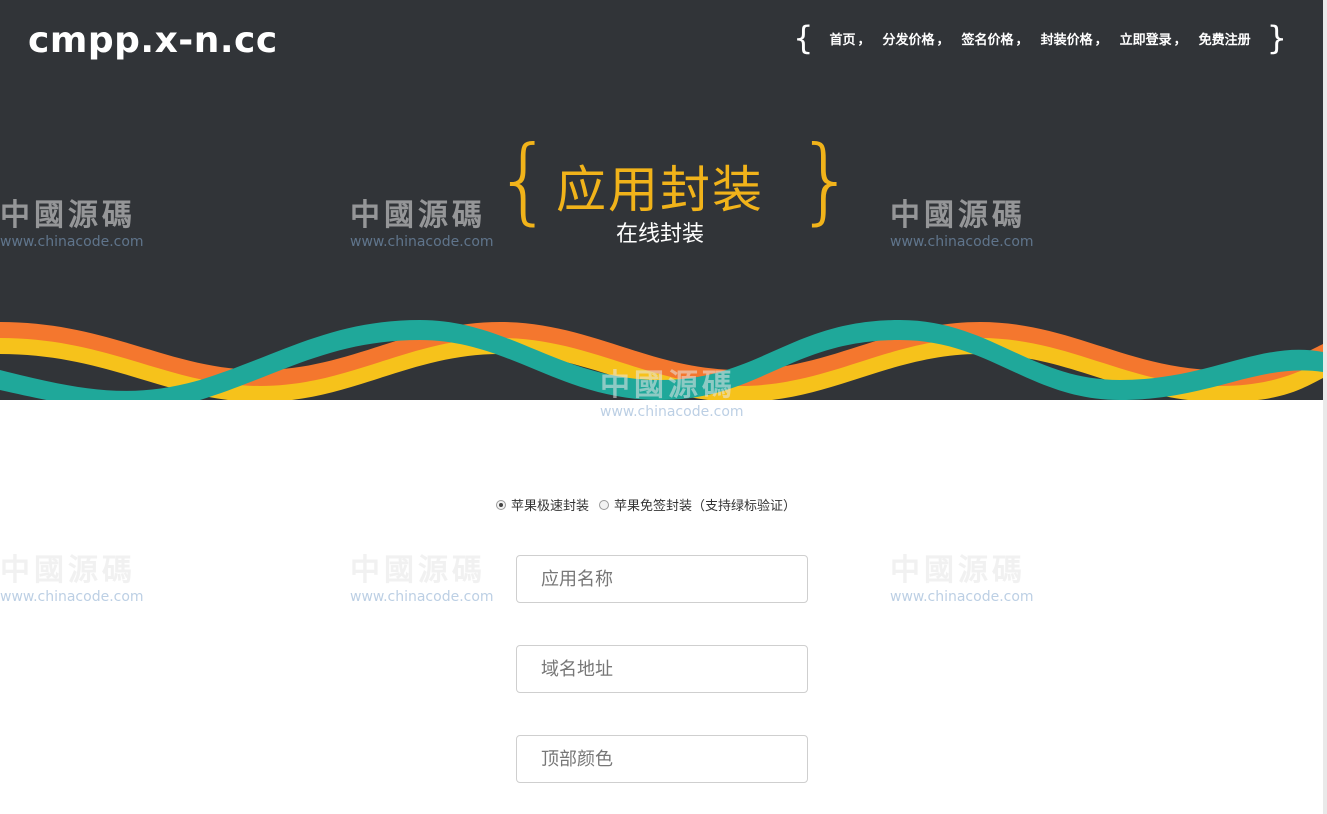  What do you see at coordinates (661, 360) in the screenshot?
I see `decorative-wave-ribbons` at bounding box center [661, 360].